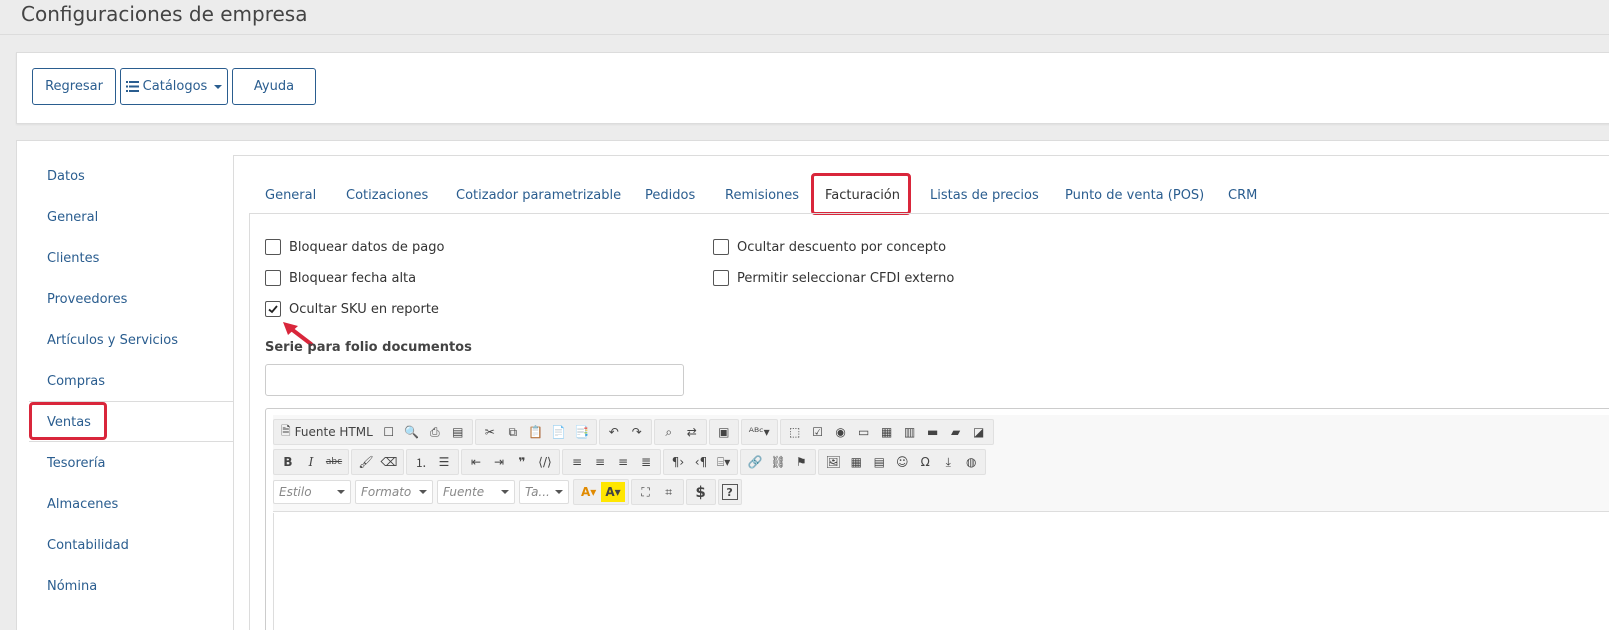  I want to click on link-icon: 🔗, so click(755, 462).